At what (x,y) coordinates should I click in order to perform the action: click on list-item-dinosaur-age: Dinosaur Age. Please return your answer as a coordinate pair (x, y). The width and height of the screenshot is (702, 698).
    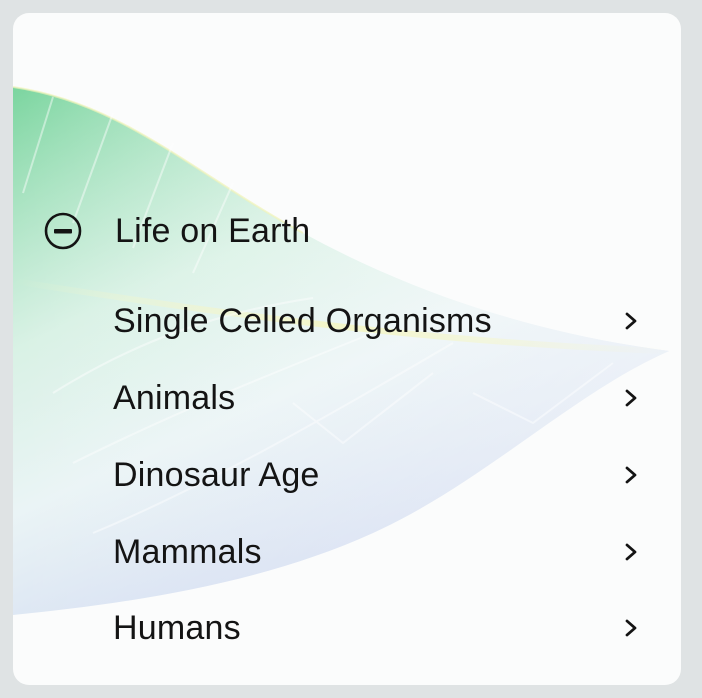
    Looking at the image, I should click on (378, 475).